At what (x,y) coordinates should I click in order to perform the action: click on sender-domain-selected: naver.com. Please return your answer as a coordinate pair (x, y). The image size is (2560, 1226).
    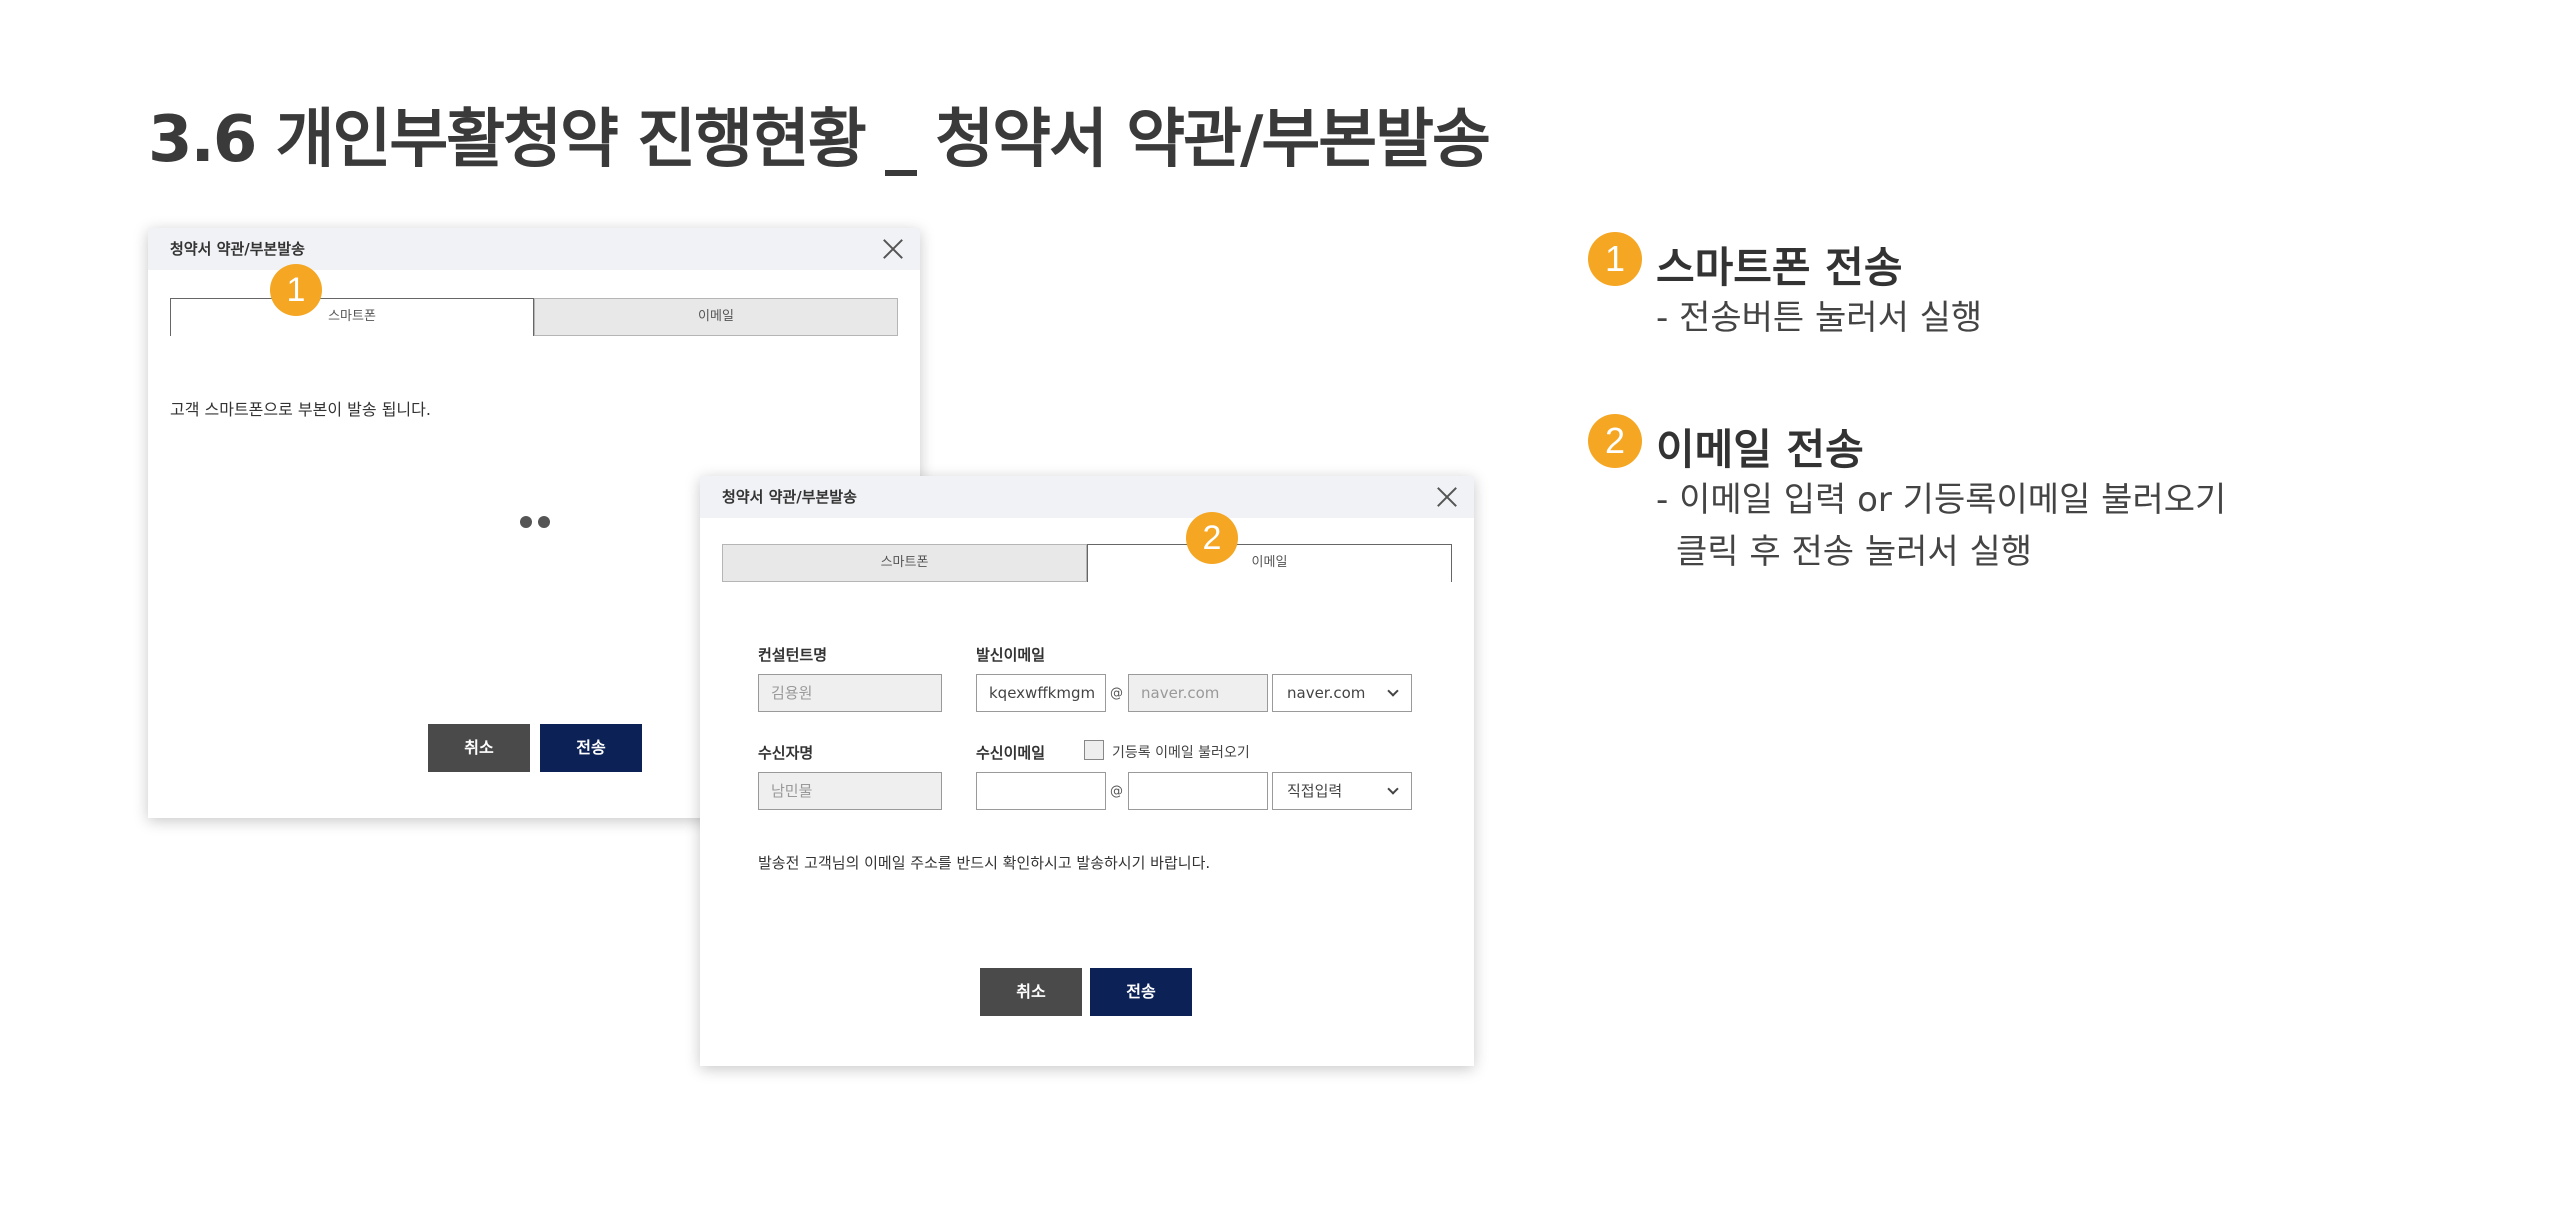
    Looking at the image, I should click on (1326, 693).